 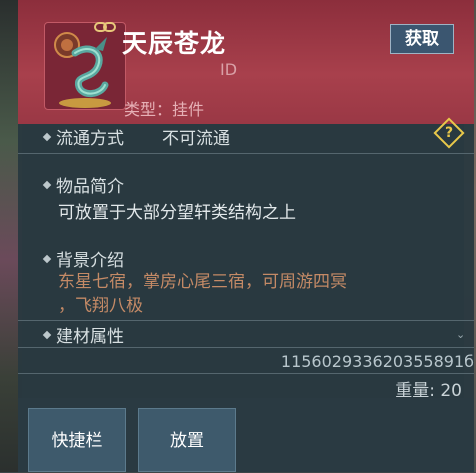 I want to click on intro-label: 物品简介, so click(x=83, y=184).